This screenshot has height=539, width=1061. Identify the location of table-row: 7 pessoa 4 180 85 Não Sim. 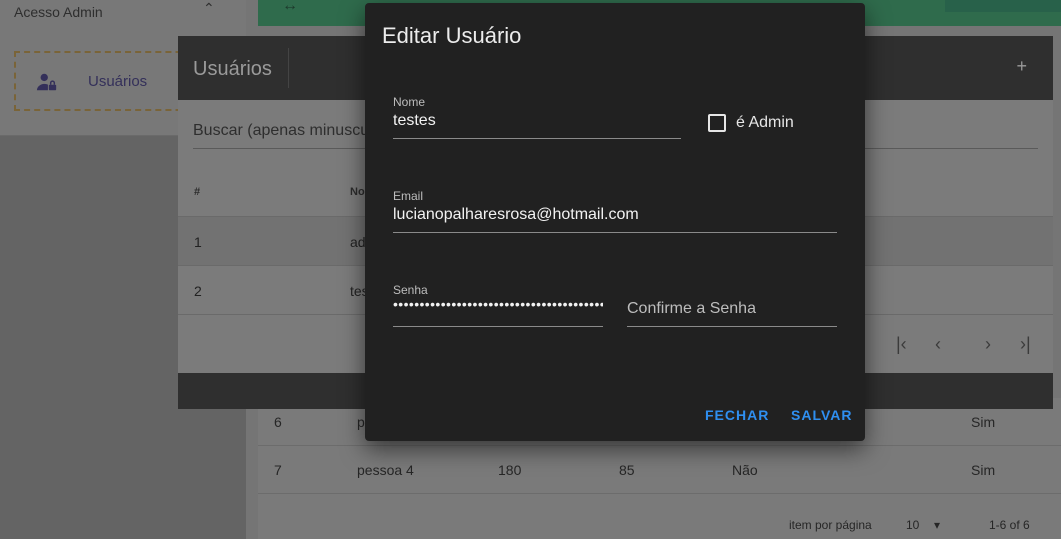
(659, 470).